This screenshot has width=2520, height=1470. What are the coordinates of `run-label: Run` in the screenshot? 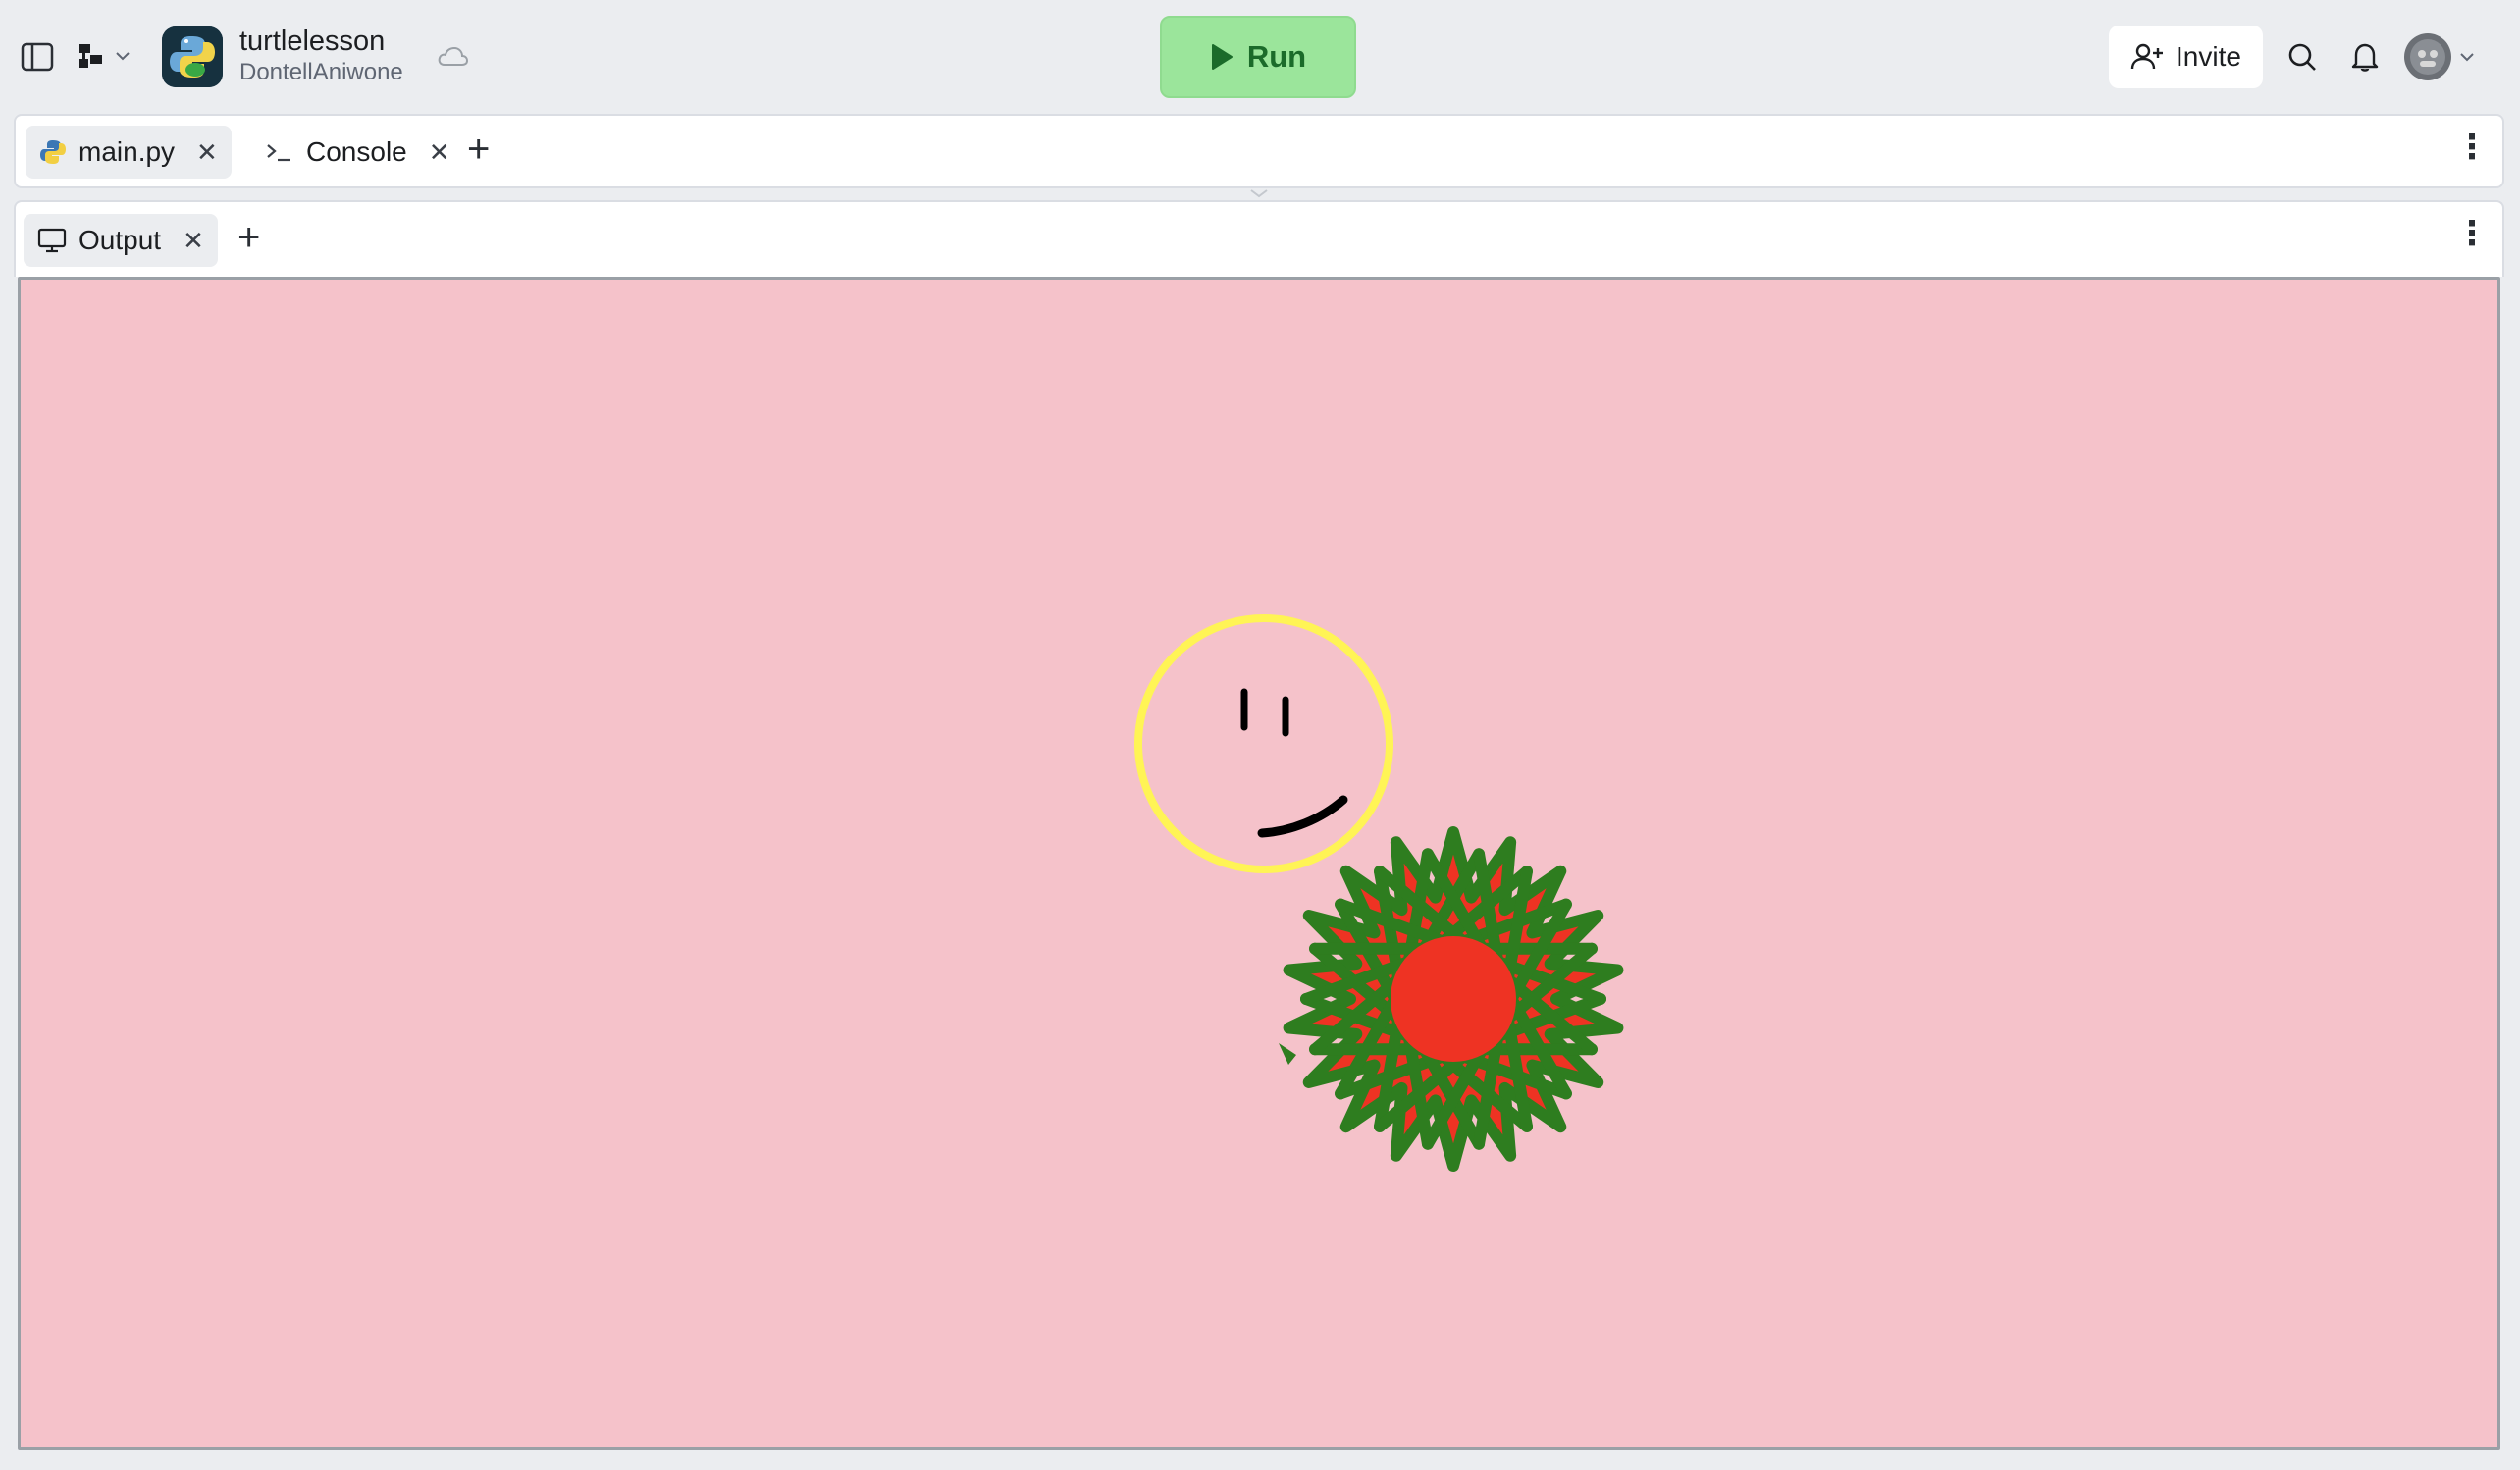 It's located at (1276, 56).